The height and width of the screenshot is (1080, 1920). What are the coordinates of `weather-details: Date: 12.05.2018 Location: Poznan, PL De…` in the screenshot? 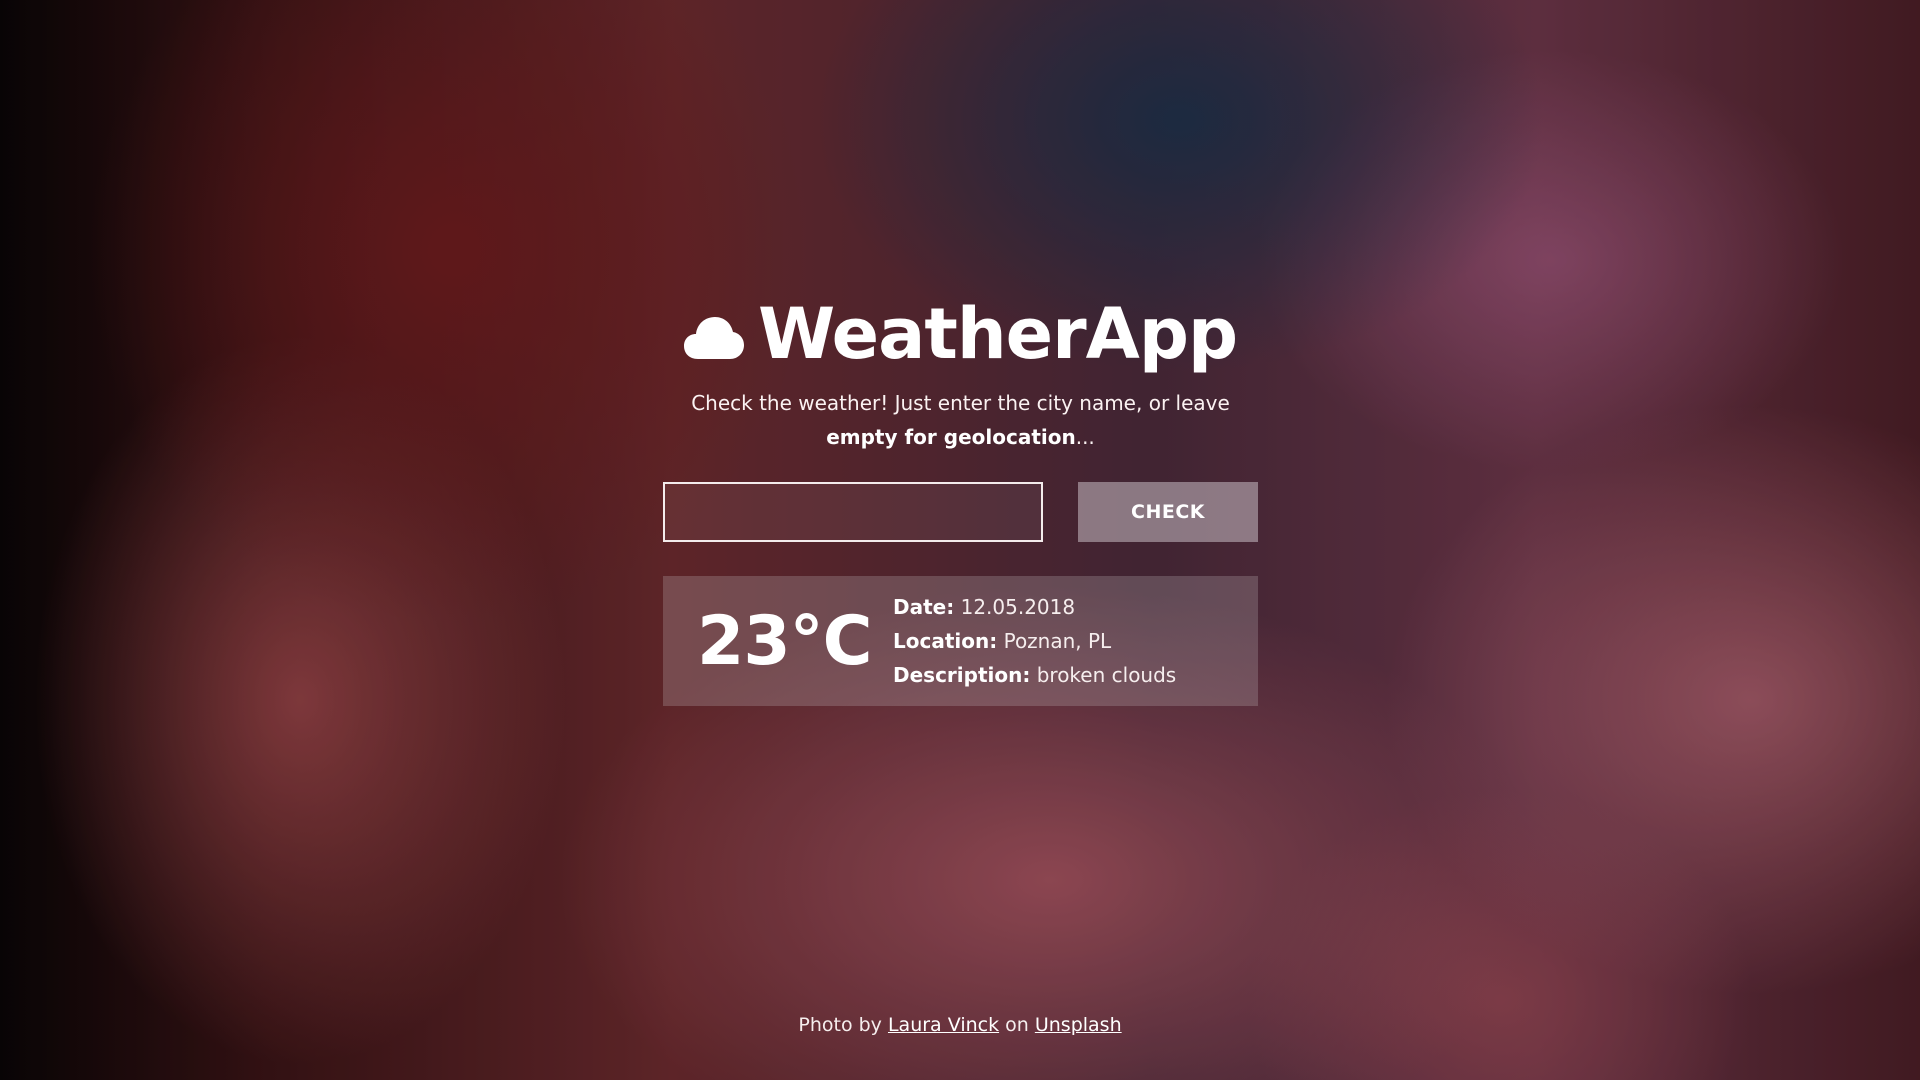 It's located at (1034, 641).